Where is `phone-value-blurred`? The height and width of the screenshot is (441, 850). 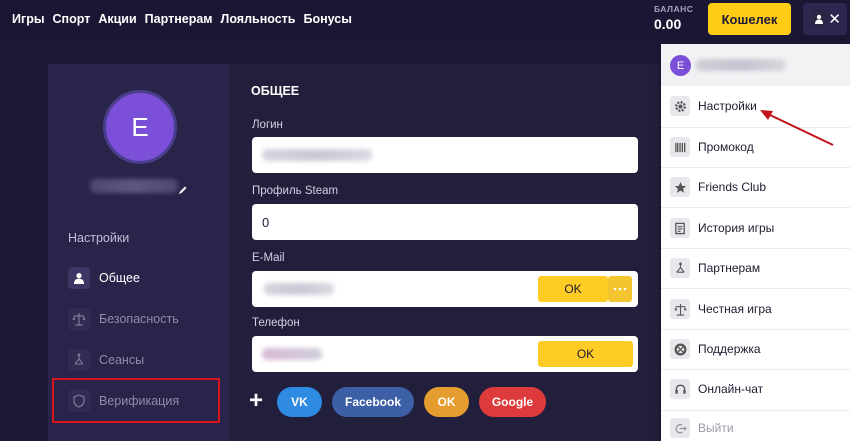
phone-value-blurred is located at coordinates (292, 354).